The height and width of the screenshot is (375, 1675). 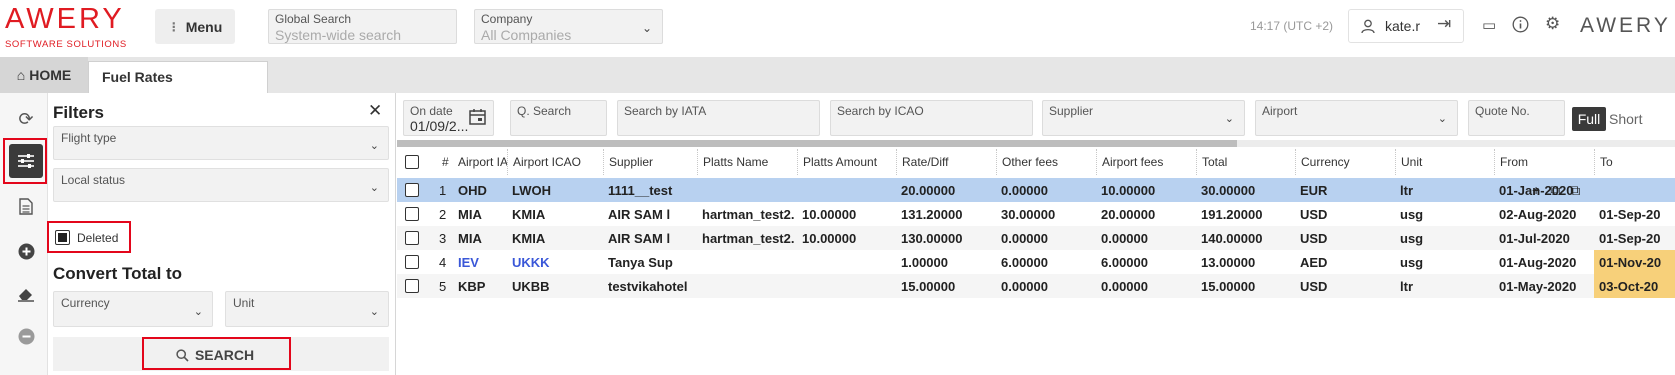 What do you see at coordinates (747, 286) in the screenshot?
I see `cell-platts-name` at bounding box center [747, 286].